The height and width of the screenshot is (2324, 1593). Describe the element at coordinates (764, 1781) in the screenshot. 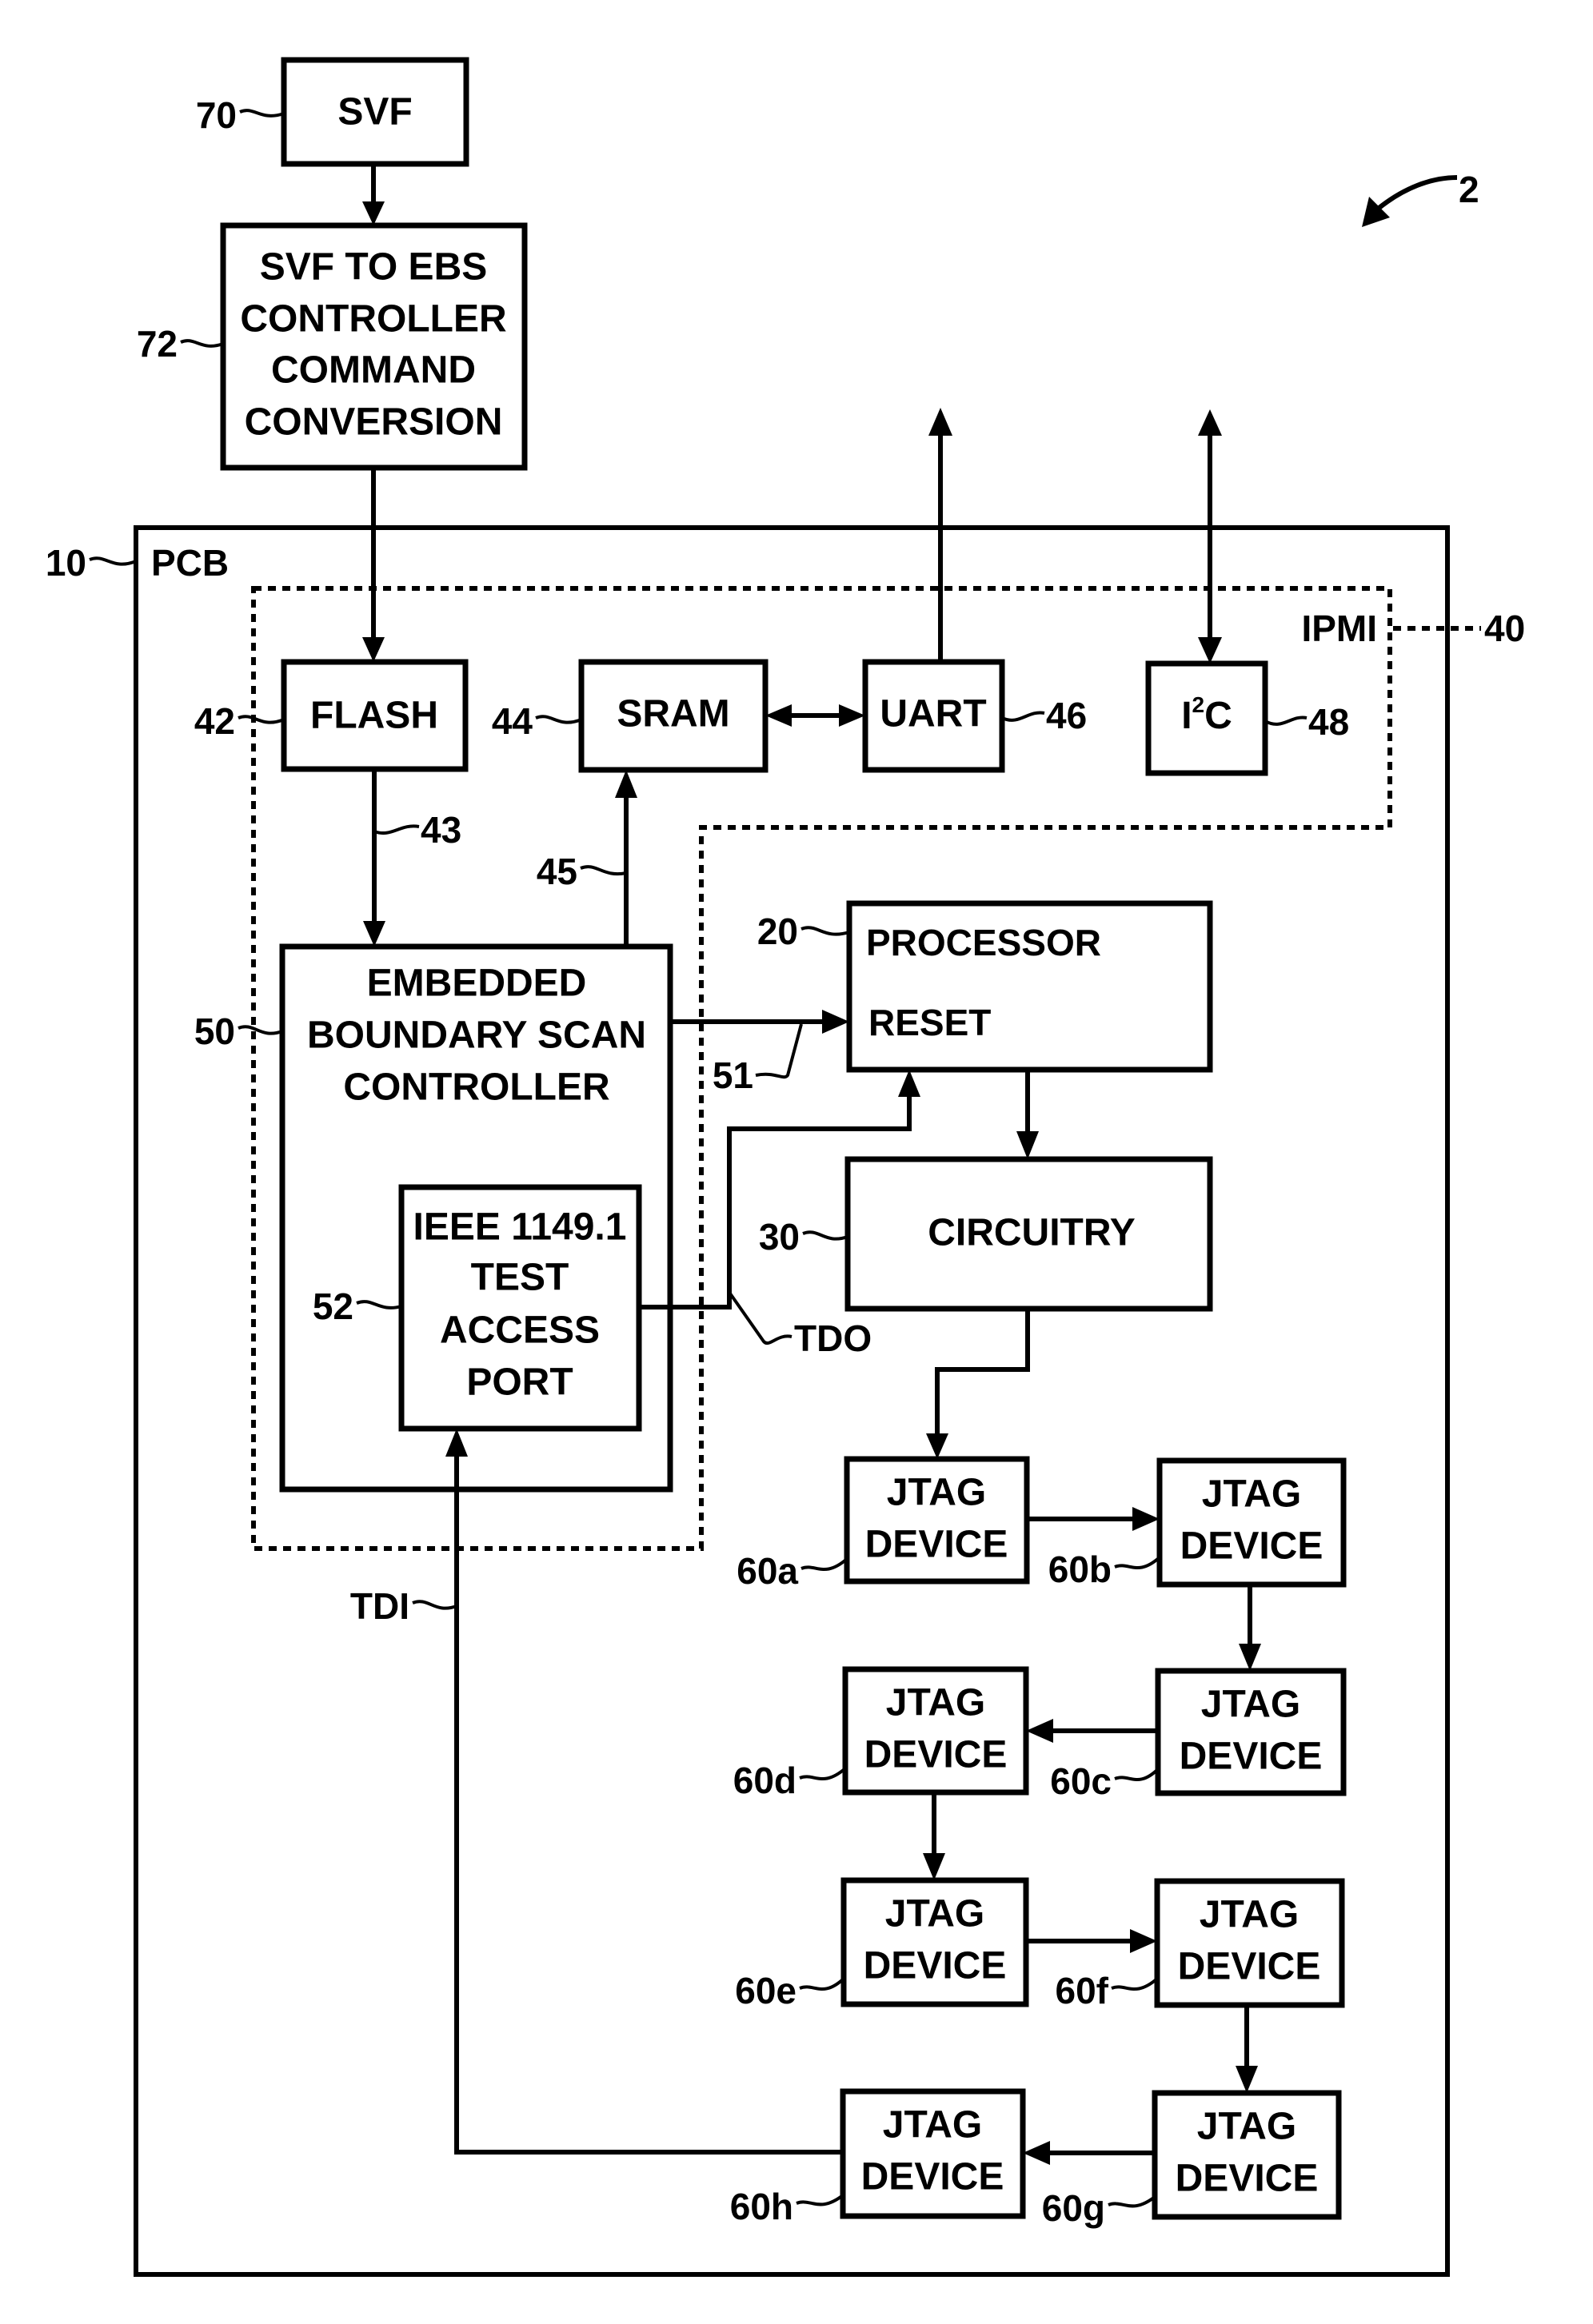

I see `jtag-device-ref: 60d` at that location.